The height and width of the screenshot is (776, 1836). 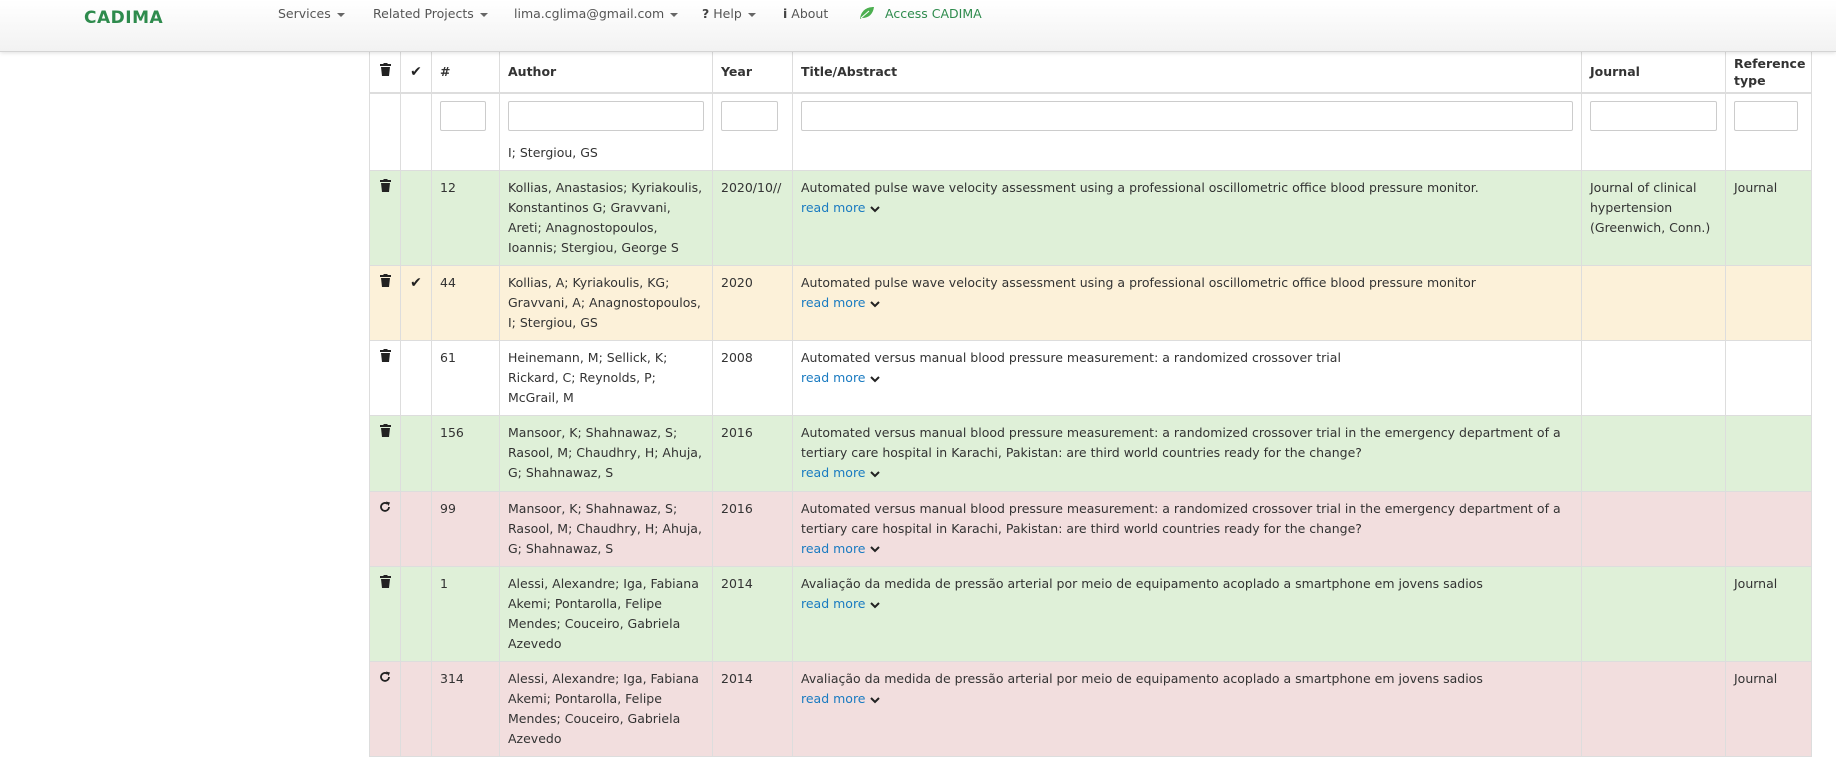 What do you see at coordinates (465, 614) in the screenshot?
I see `row-number: 1` at bounding box center [465, 614].